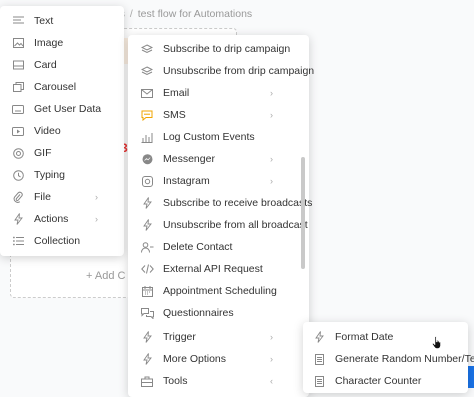  I want to click on text-lines-icon, so click(18, 21).